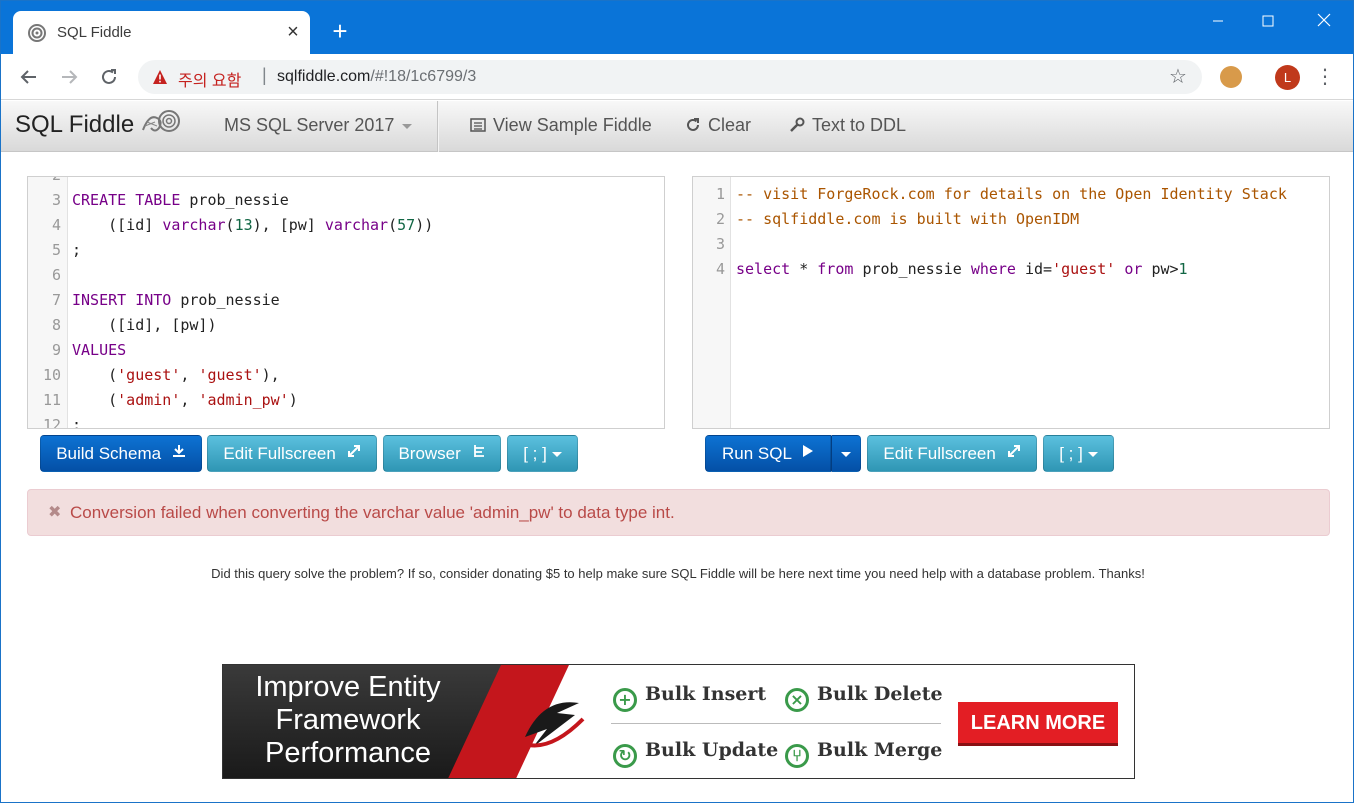  Describe the element at coordinates (348, 720) in the screenshot. I see `ad-headline: Improve Entity Framework Performance` at that location.